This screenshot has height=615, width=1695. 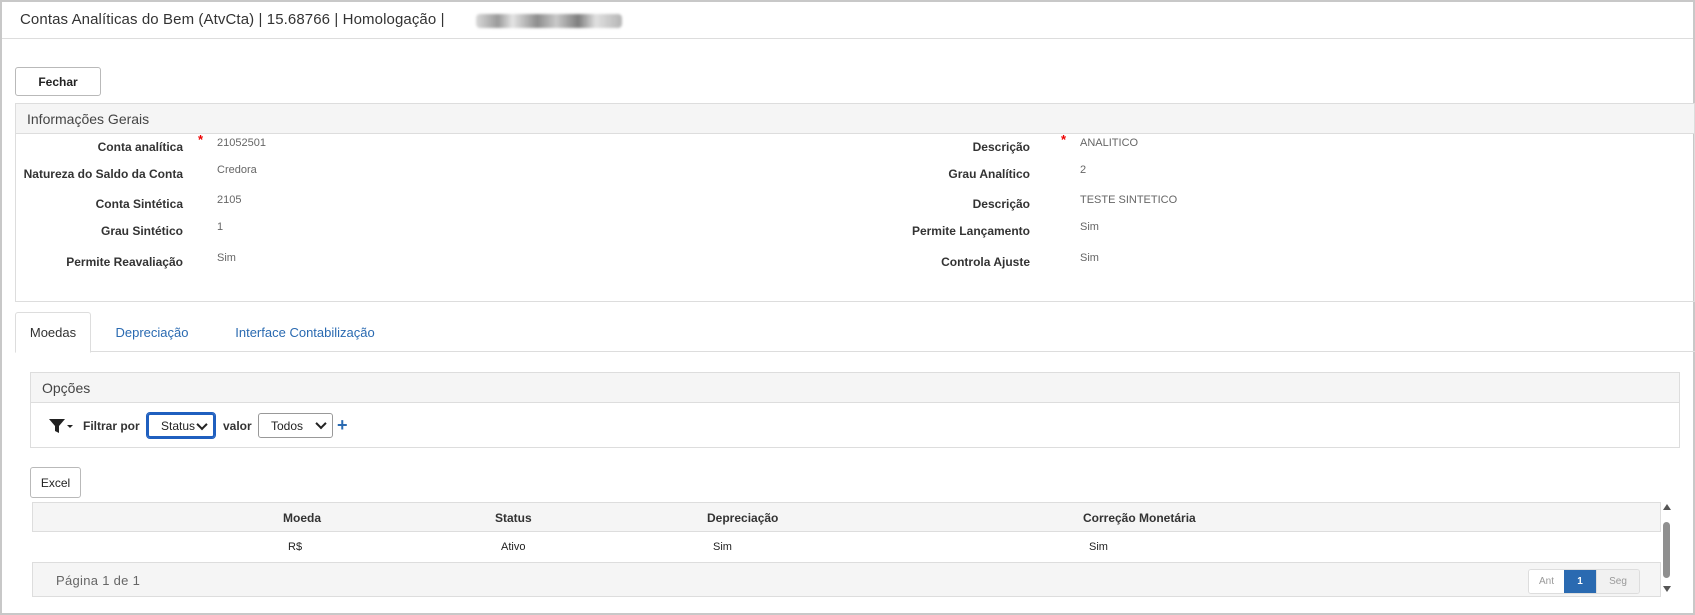 I want to click on field-value-natureza-saldo: Credora, so click(x=237, y=170).